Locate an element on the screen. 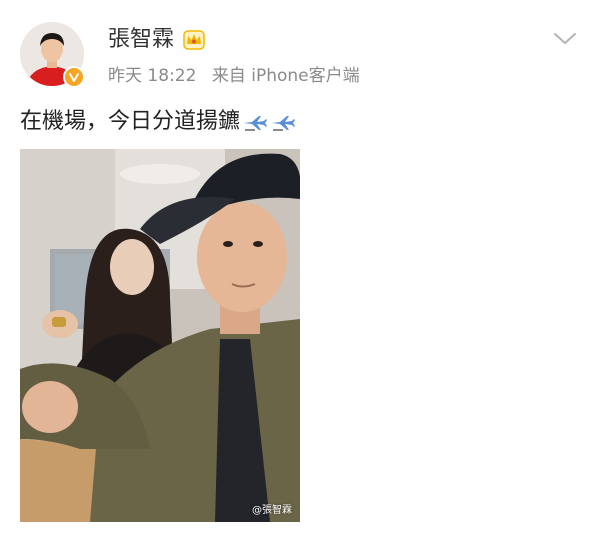 This screenshot has width=600, height=534. chevron-down-icon is located at coordinates (565, 39).